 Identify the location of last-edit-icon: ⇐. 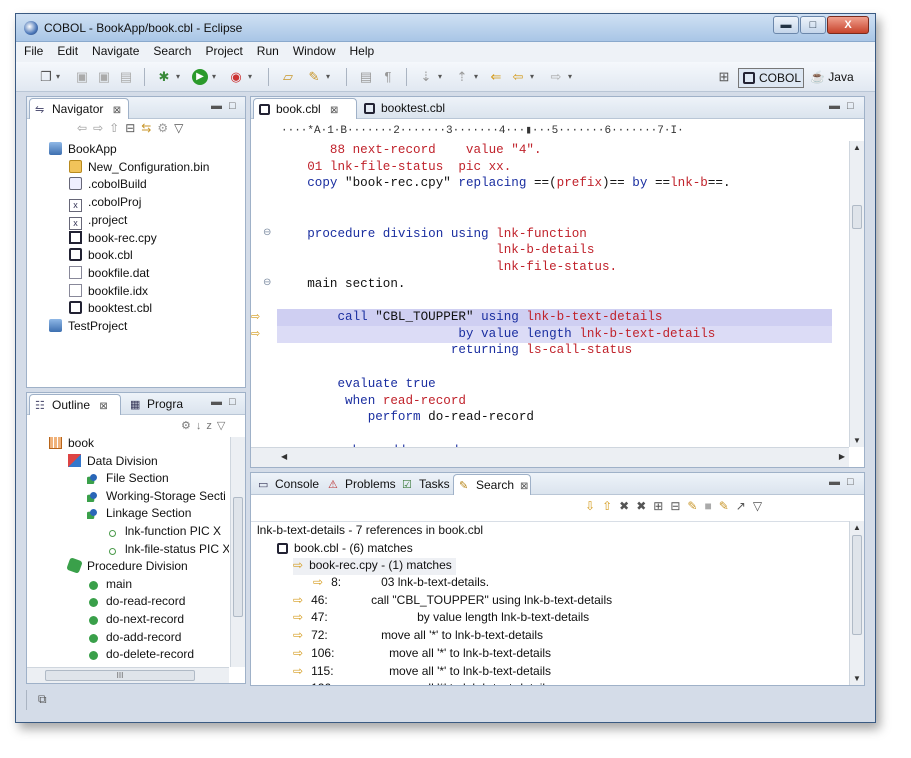
(496, 77).